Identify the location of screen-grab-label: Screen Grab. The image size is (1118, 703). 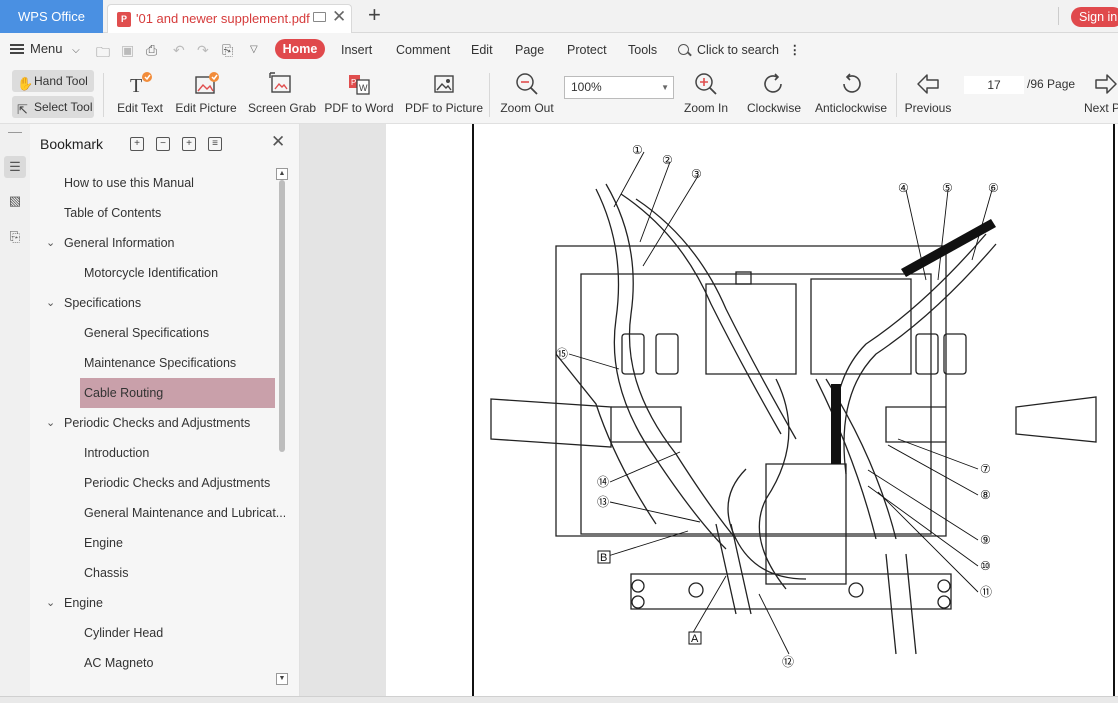
(282, 108).